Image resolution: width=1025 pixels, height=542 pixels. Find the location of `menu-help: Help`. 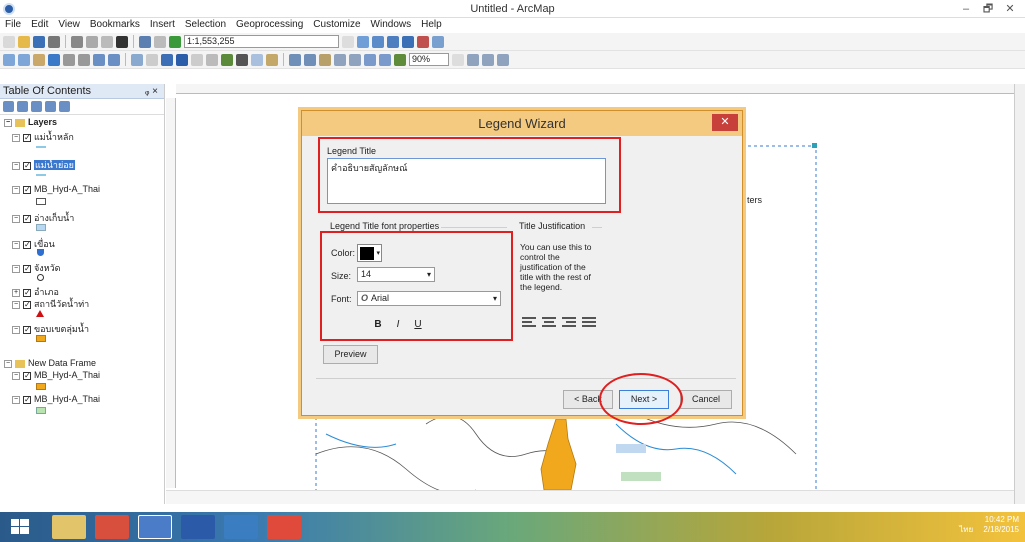

menu-help: Help is located at coordinates (431, 24).